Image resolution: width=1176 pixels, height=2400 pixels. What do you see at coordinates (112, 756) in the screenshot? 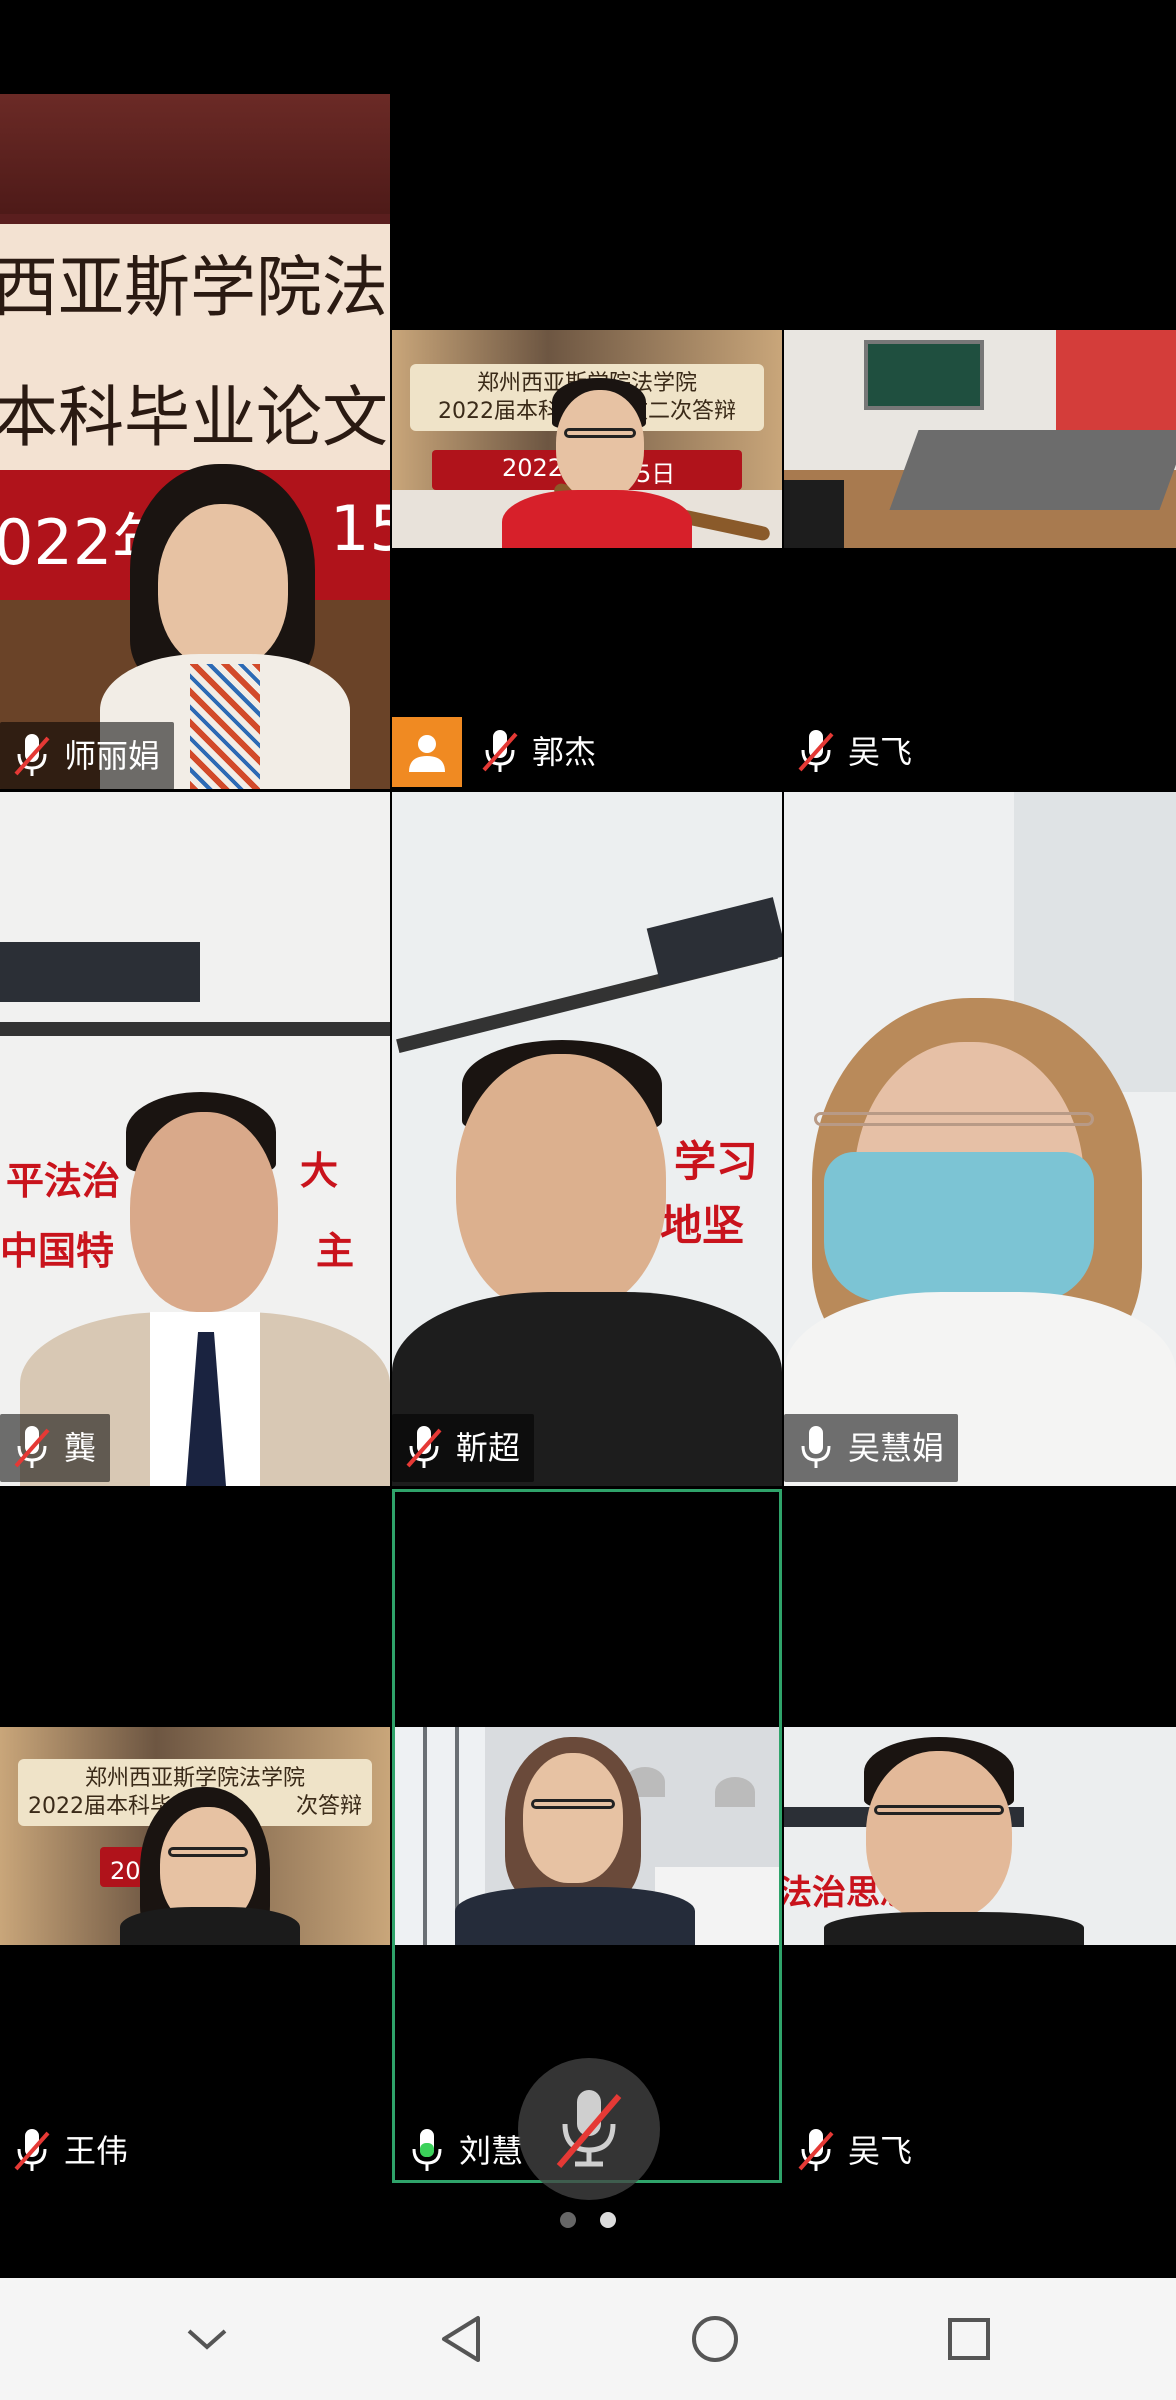
I see `participant-name: 师丽娟` at bounding box center [112, 756].